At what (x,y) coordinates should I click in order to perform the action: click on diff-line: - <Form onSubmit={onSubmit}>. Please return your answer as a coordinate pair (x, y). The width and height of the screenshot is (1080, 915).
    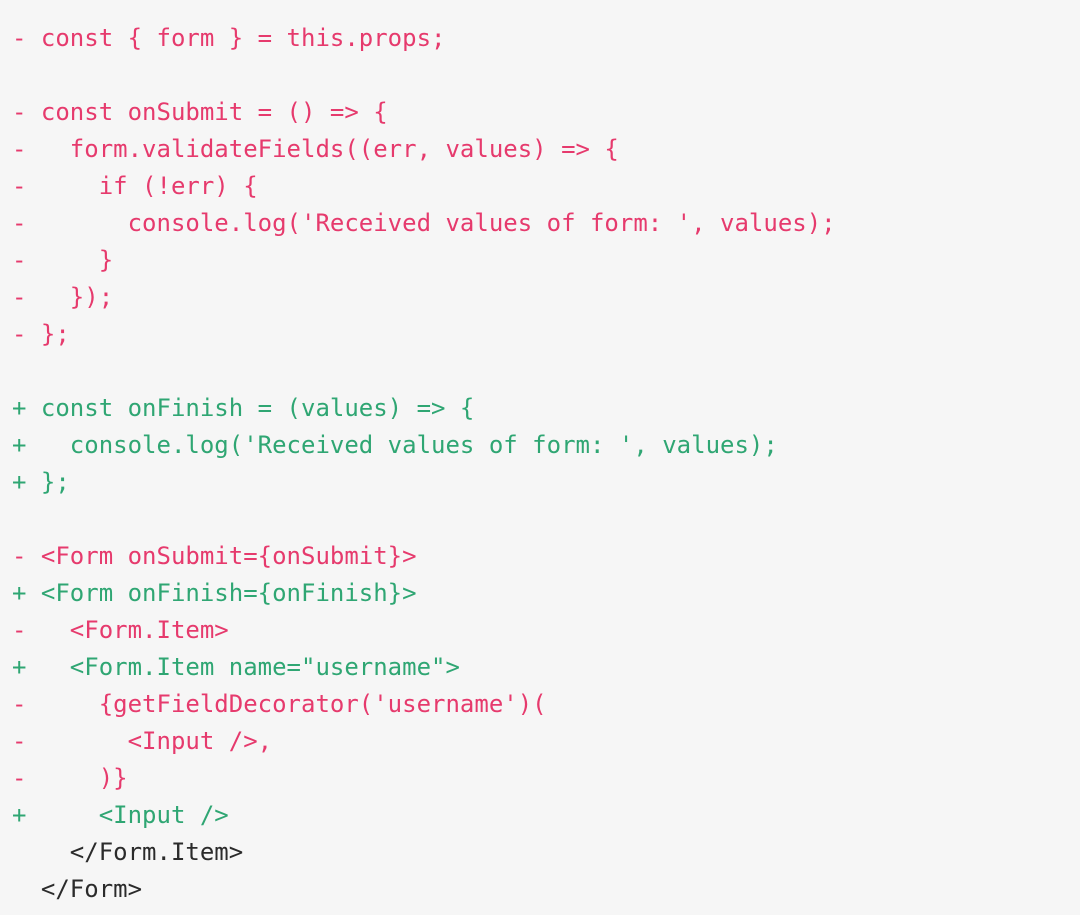
    Looking at the image, I should click on (546, 556).